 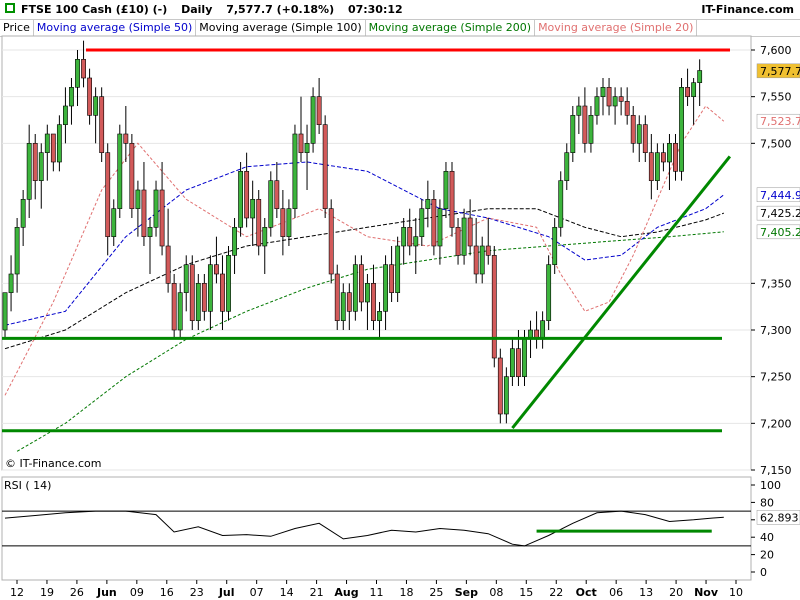 I want to click on price-tick-label: 7,200, so click(x=776, y=423).